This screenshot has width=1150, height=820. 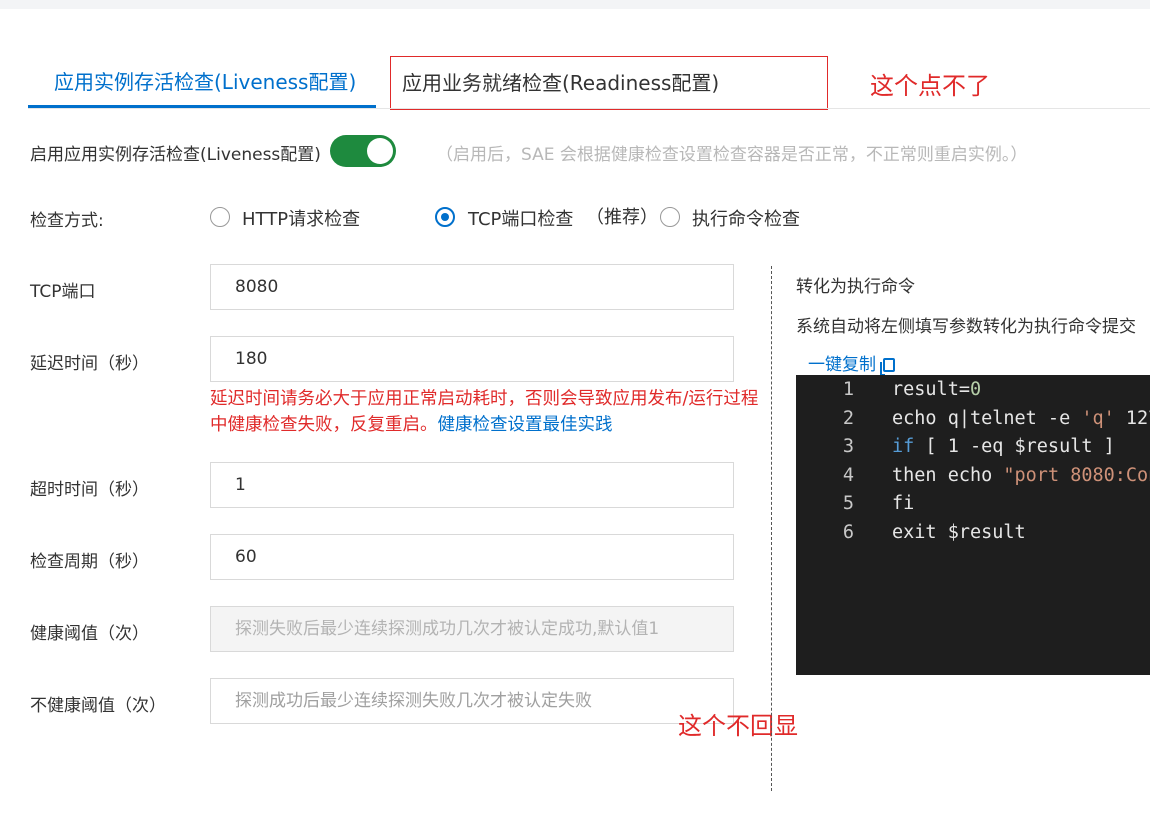 What do you see at coordinates (848, 446) in the screenshot?
I see `line-number: 3` at bounding box center [848, 446].